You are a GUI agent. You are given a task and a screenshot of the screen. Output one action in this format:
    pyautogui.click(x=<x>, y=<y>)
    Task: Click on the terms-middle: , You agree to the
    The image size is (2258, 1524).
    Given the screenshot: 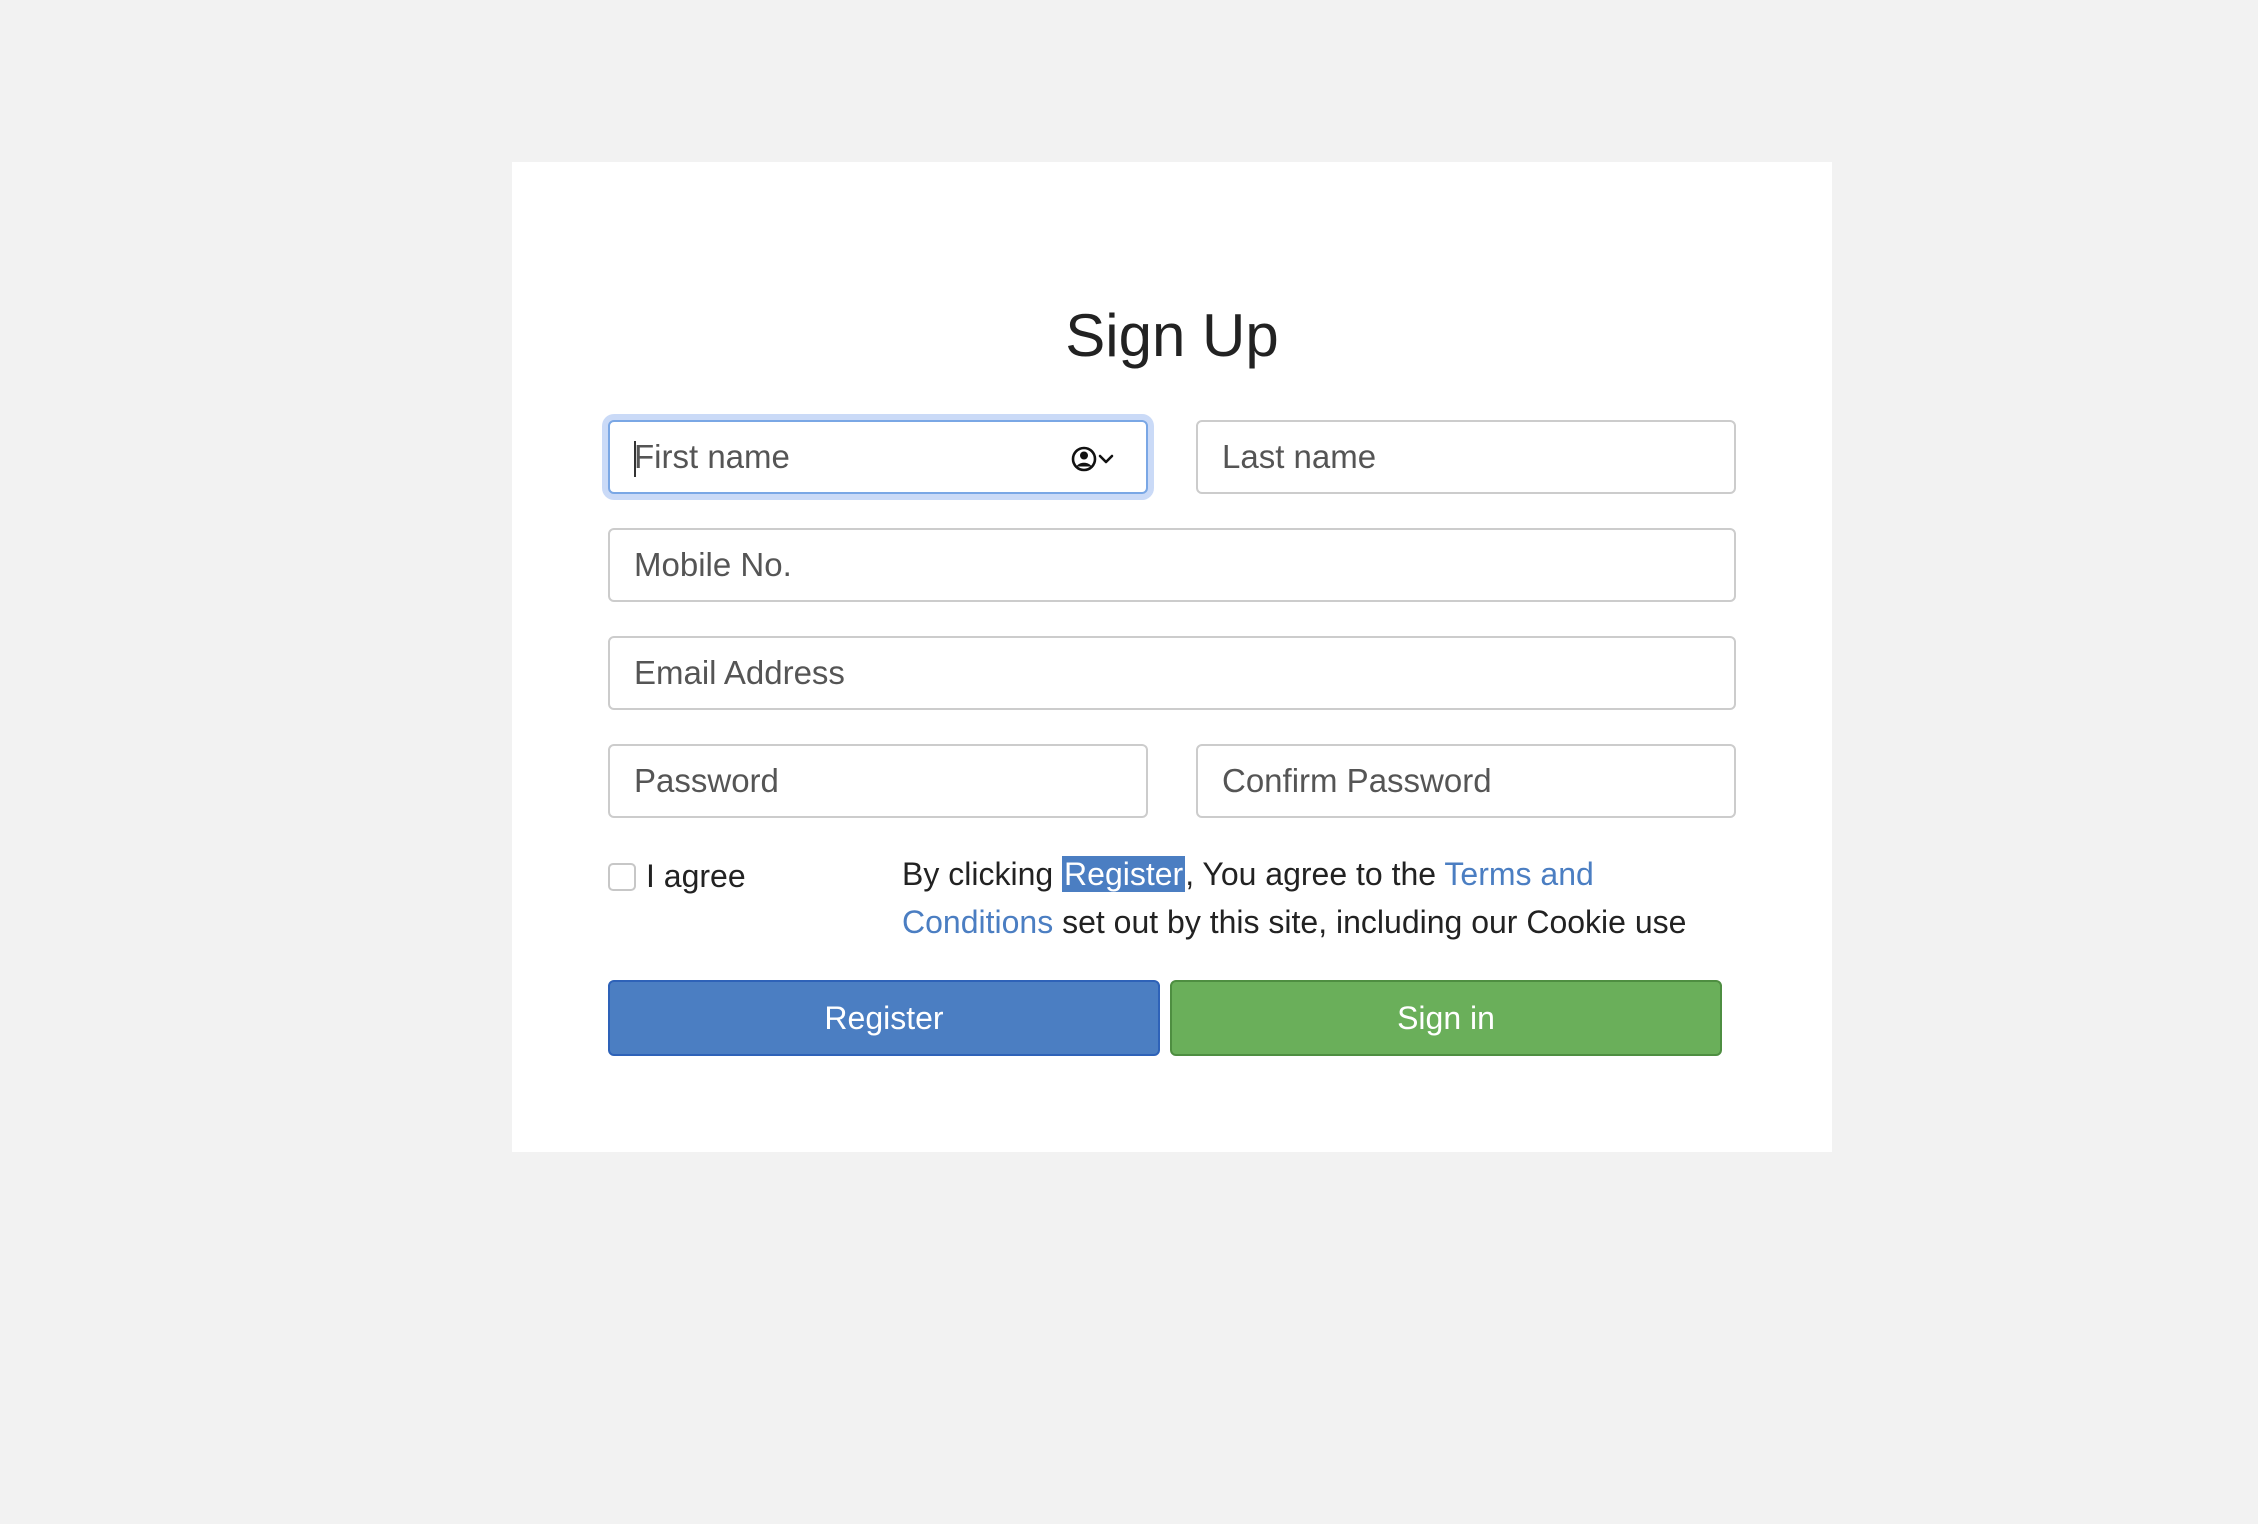 What is the action you would take?
    pyautogui.click(x=1315, y=874)
    